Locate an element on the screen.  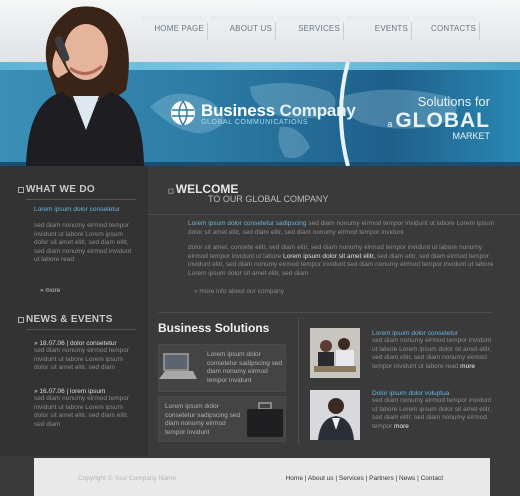
nav-home: HOME PAGE is located at coordinates (176, 29).